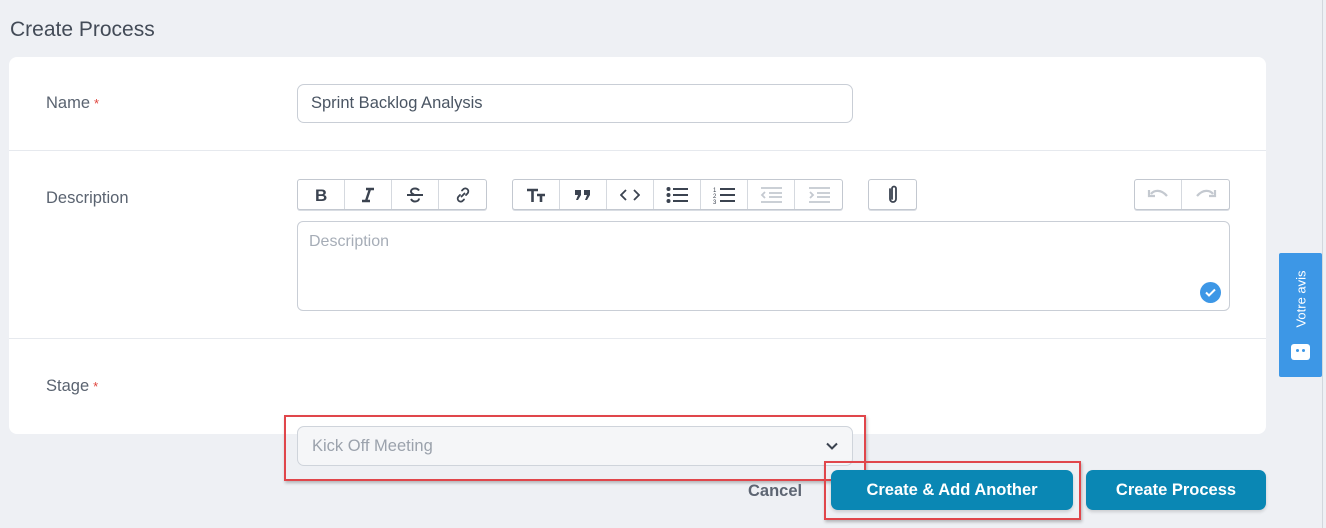  I want to click on bullet-list-icon, so click(677, 194).